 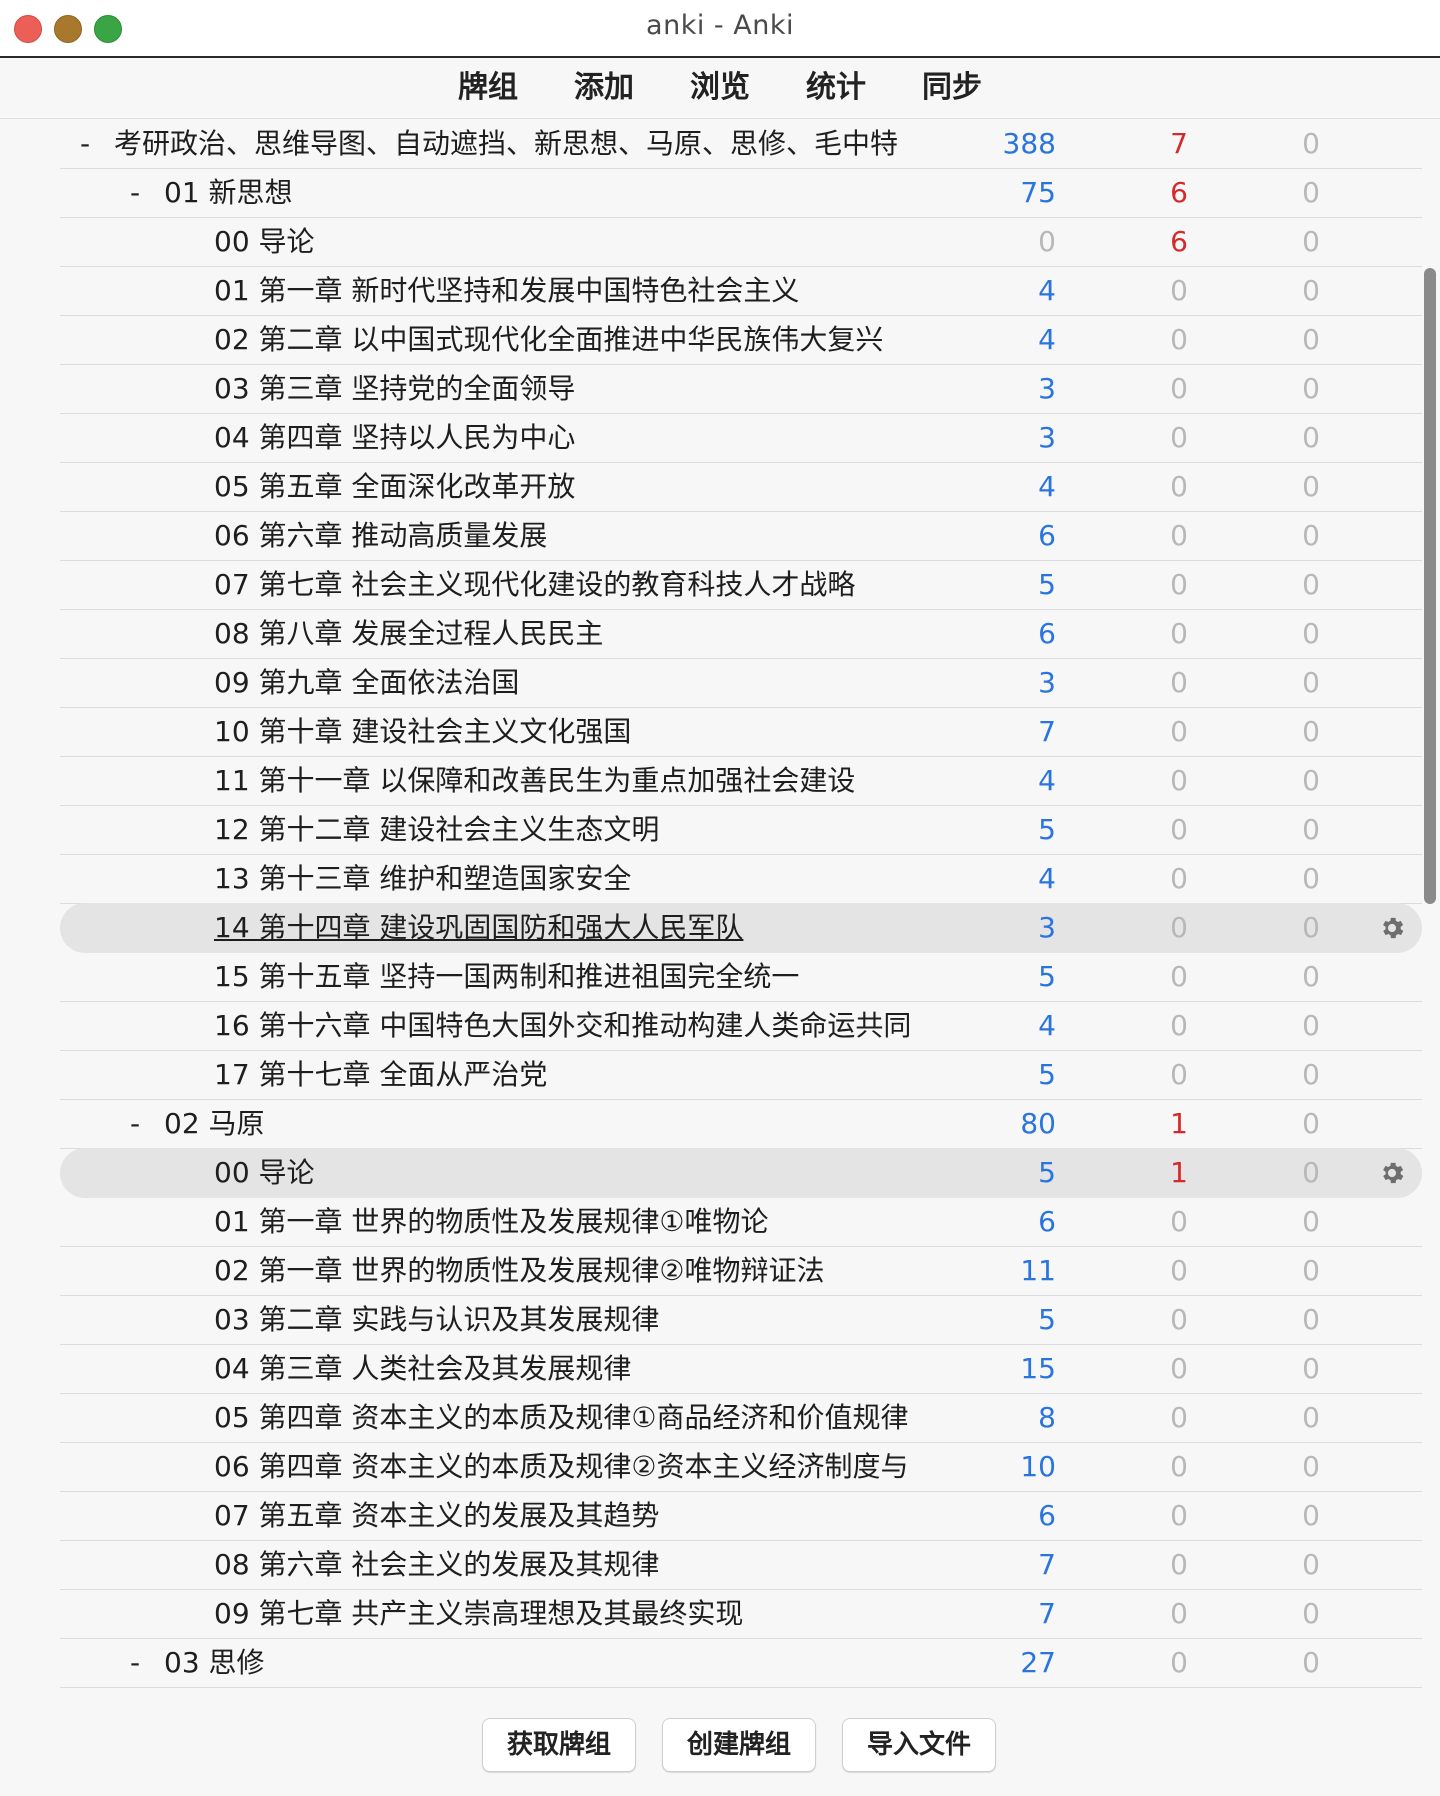 I want to click on deck-row: 04 第三章 人类社会及其发展规律 15 0 0, so click(x=741, y=1369).